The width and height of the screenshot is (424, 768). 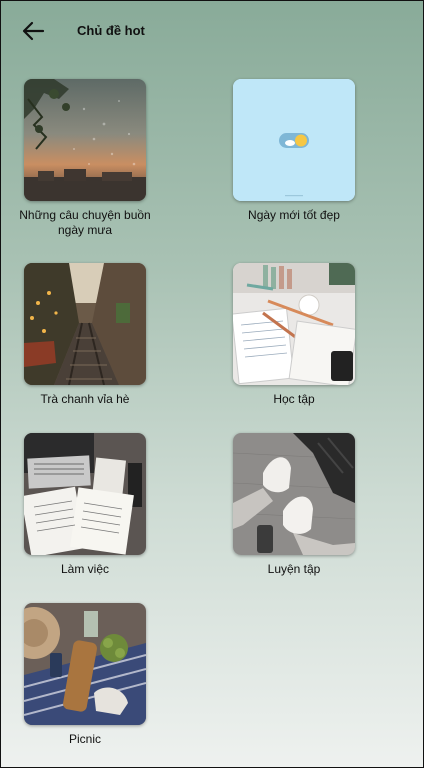 I want to click on topic-label: Picnic, so click(x=84, y=739).